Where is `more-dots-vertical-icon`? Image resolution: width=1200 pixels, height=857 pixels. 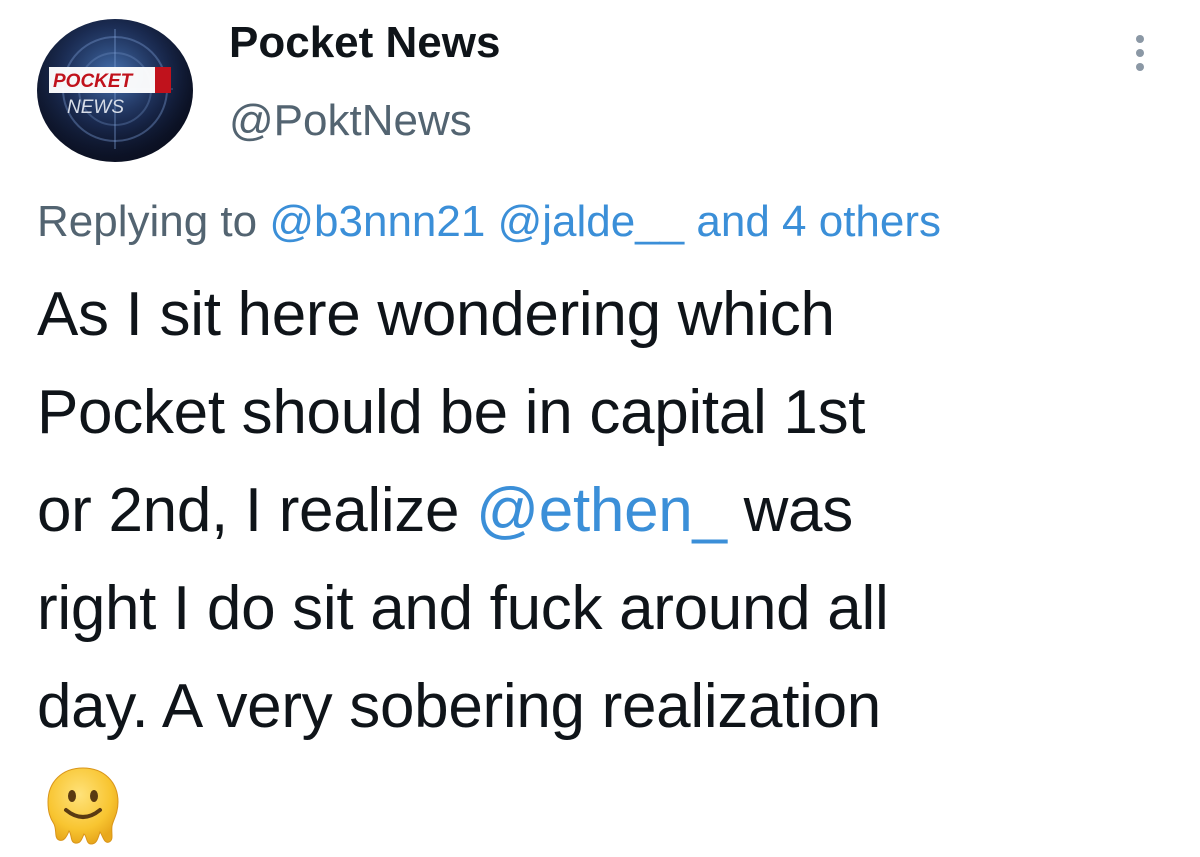
more-dots-vertical-icon is located at coordinates (1140, 53).